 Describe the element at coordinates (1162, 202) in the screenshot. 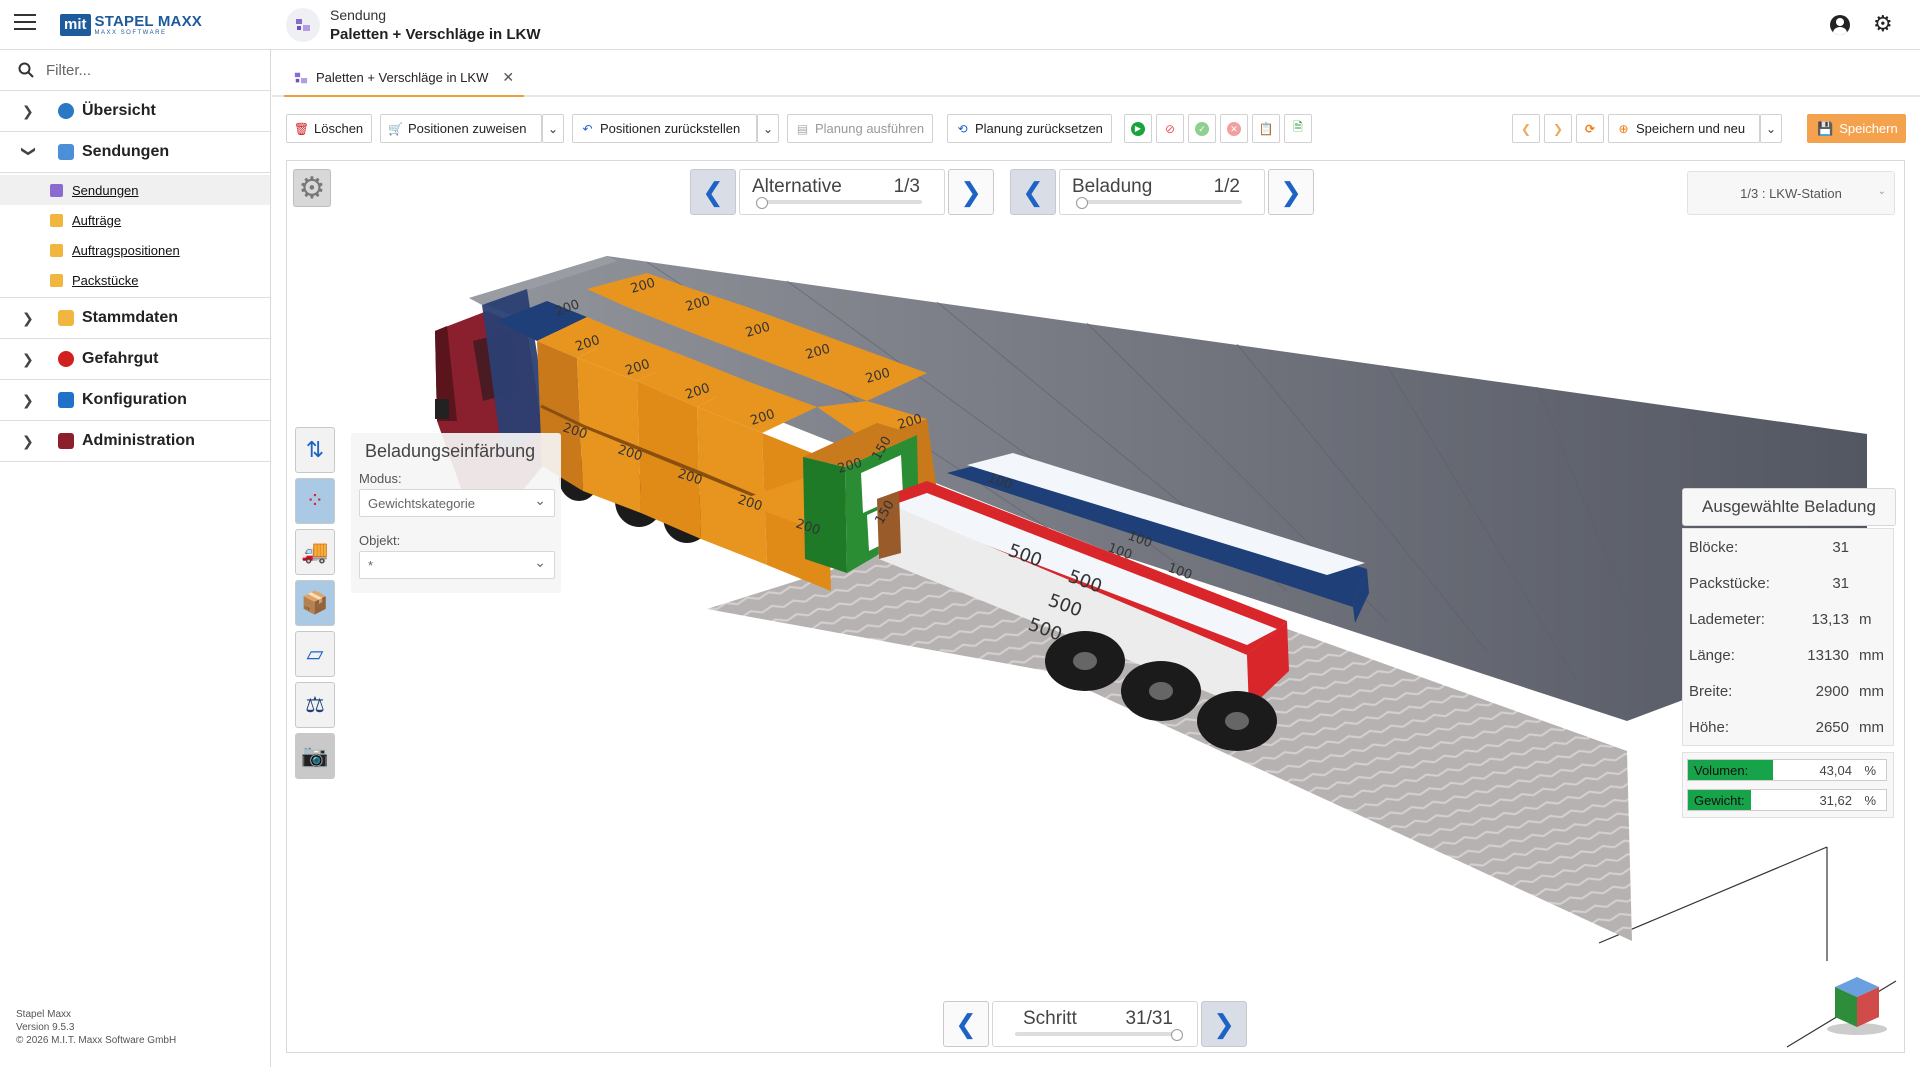

I see `loading-track` at that location.